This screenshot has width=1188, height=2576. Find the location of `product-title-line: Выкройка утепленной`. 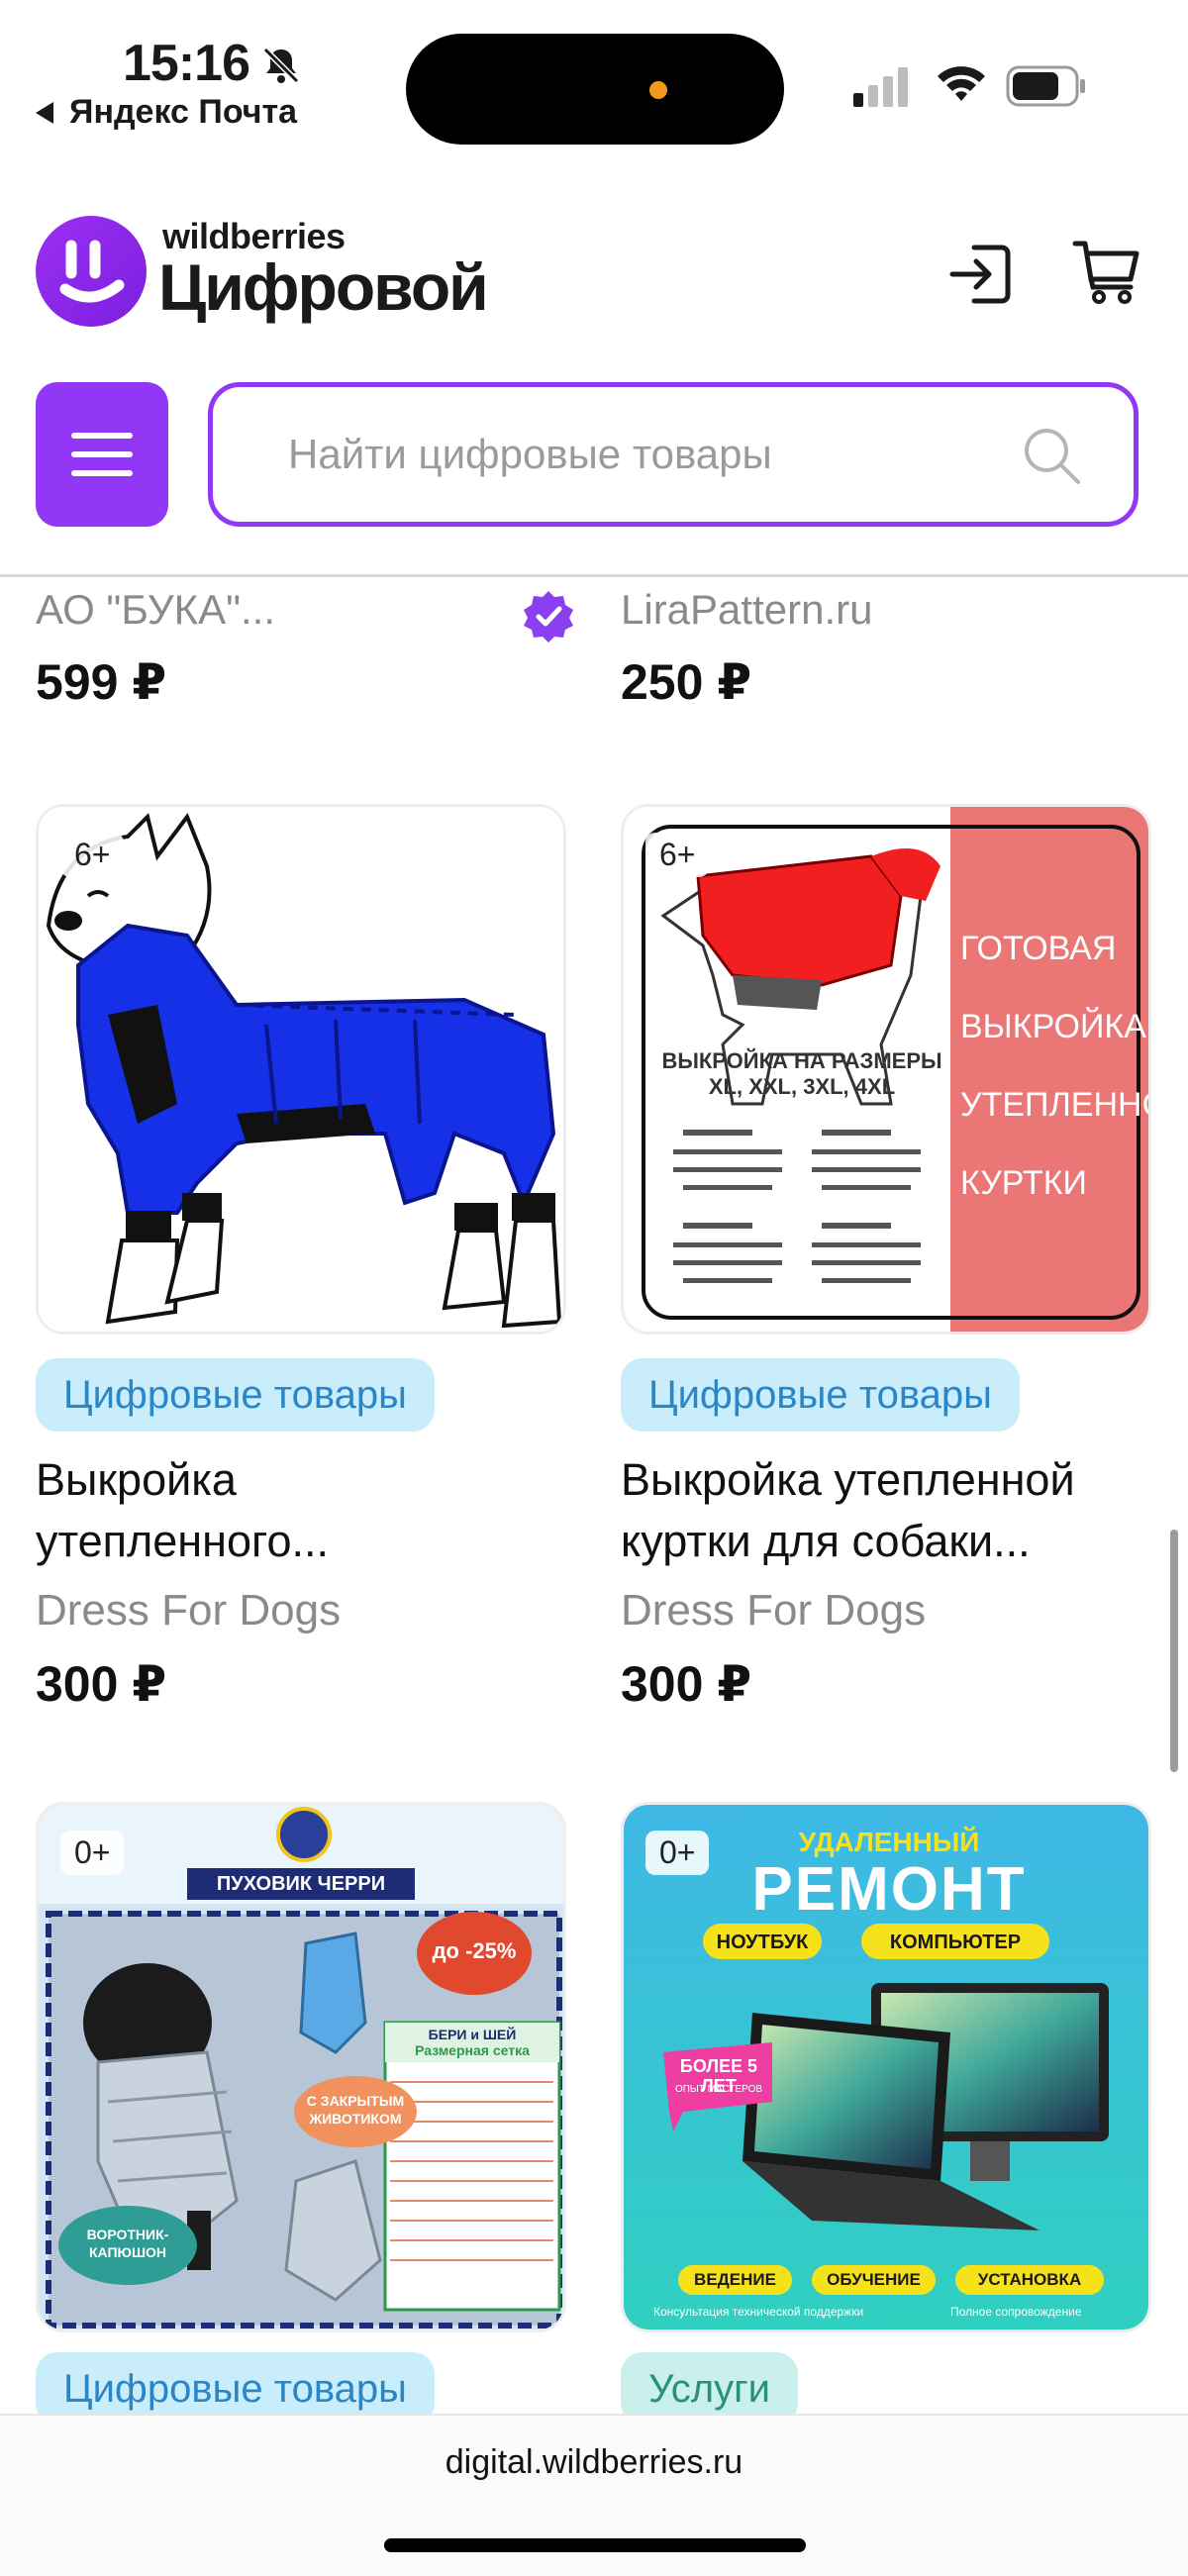

product-title-line: Выкройка утепленной is located at coordinates (848, 1480).